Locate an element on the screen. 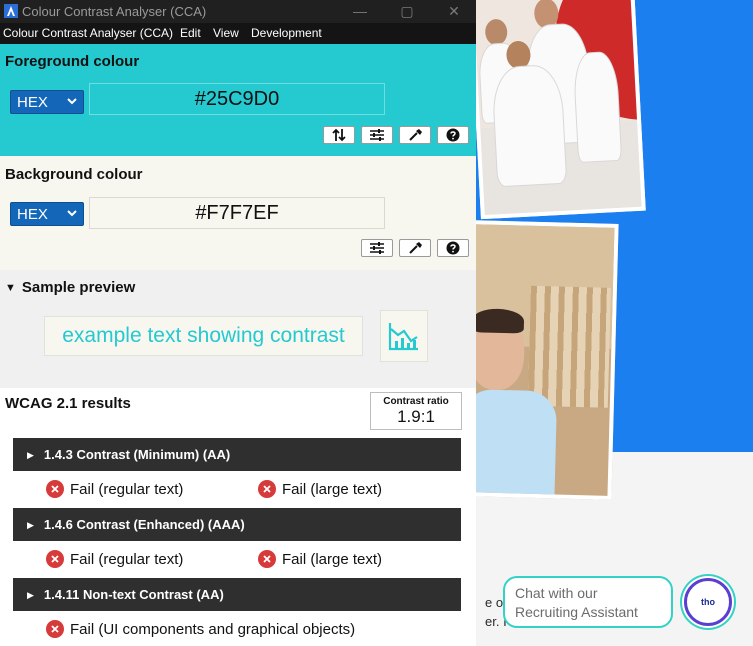 The height and width of the screenshot is (646, 753). contrast-ratio-box: Contrast ratio 1.9:1 is located at coordinates (416, 411).